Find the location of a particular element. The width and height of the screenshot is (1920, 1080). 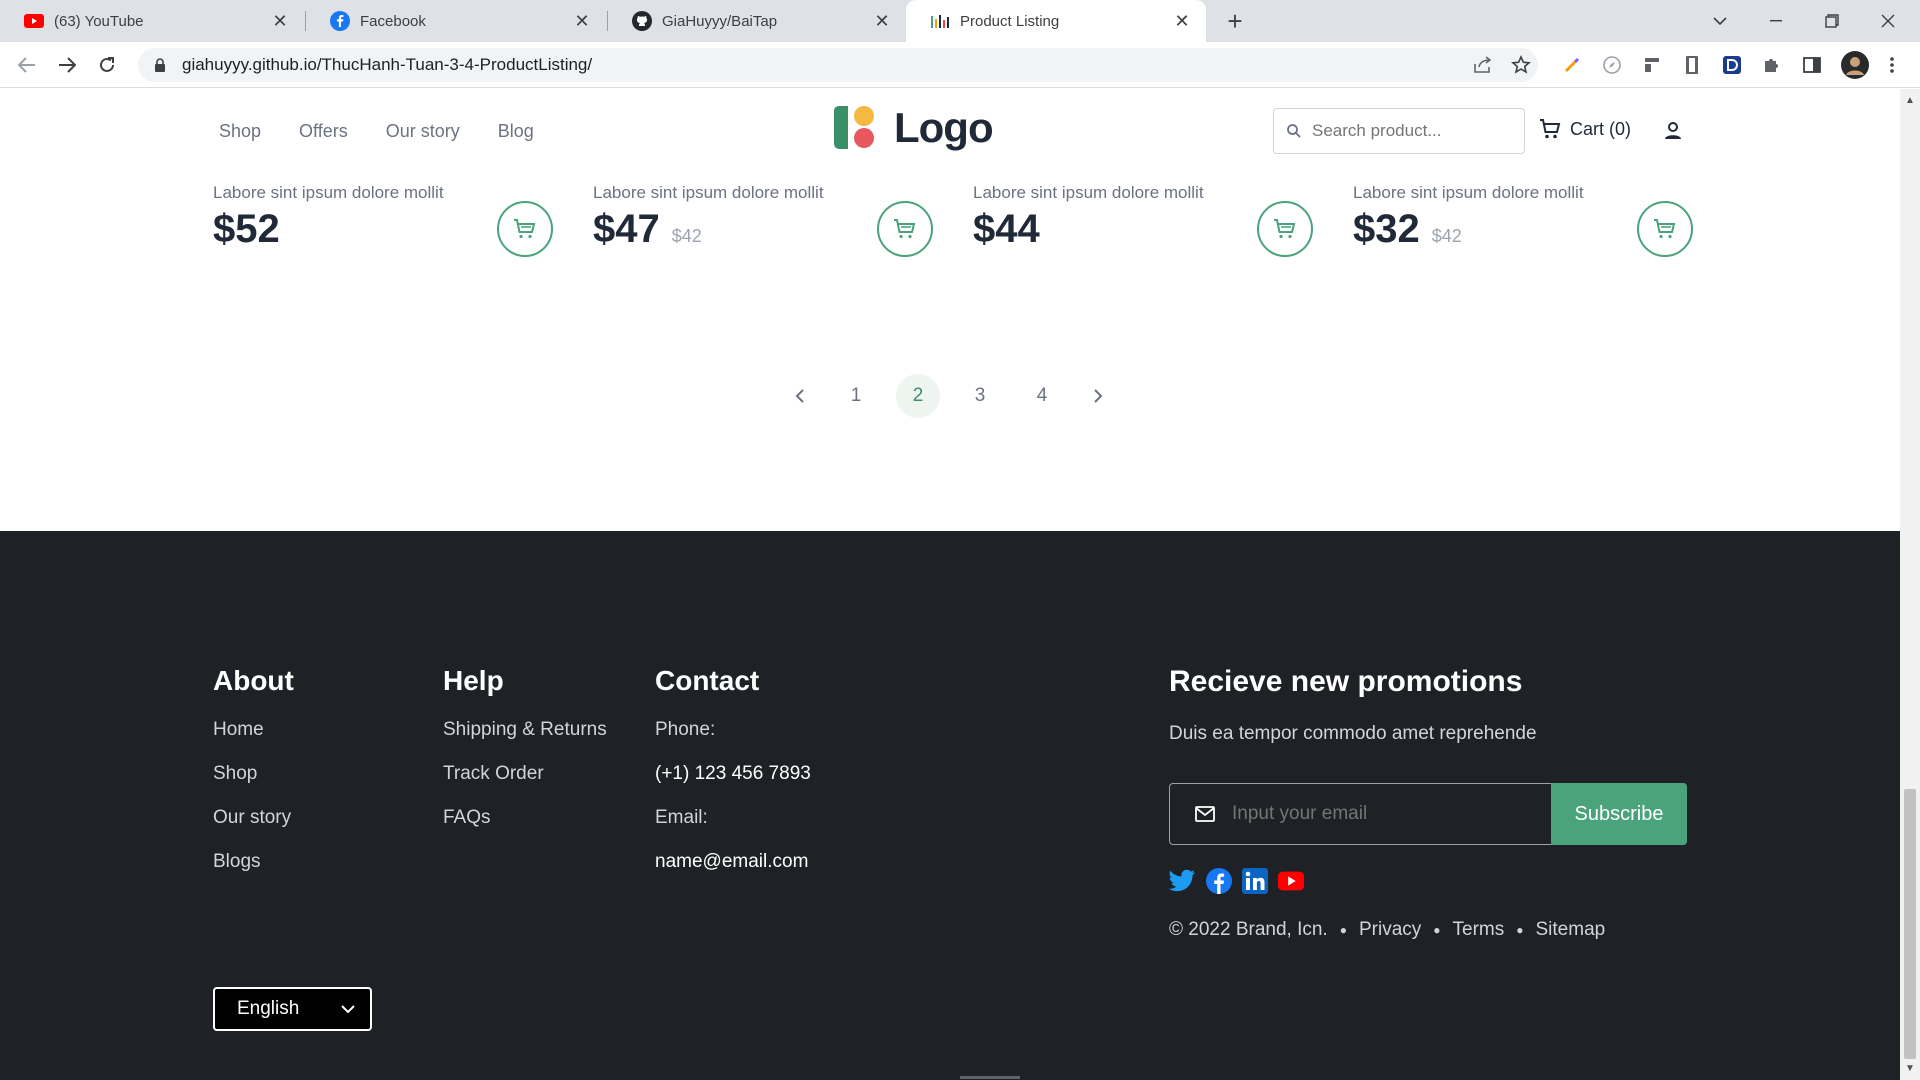

copyright-text: © 2022 Brand, Icn. is located at coordinates (1248, 929).